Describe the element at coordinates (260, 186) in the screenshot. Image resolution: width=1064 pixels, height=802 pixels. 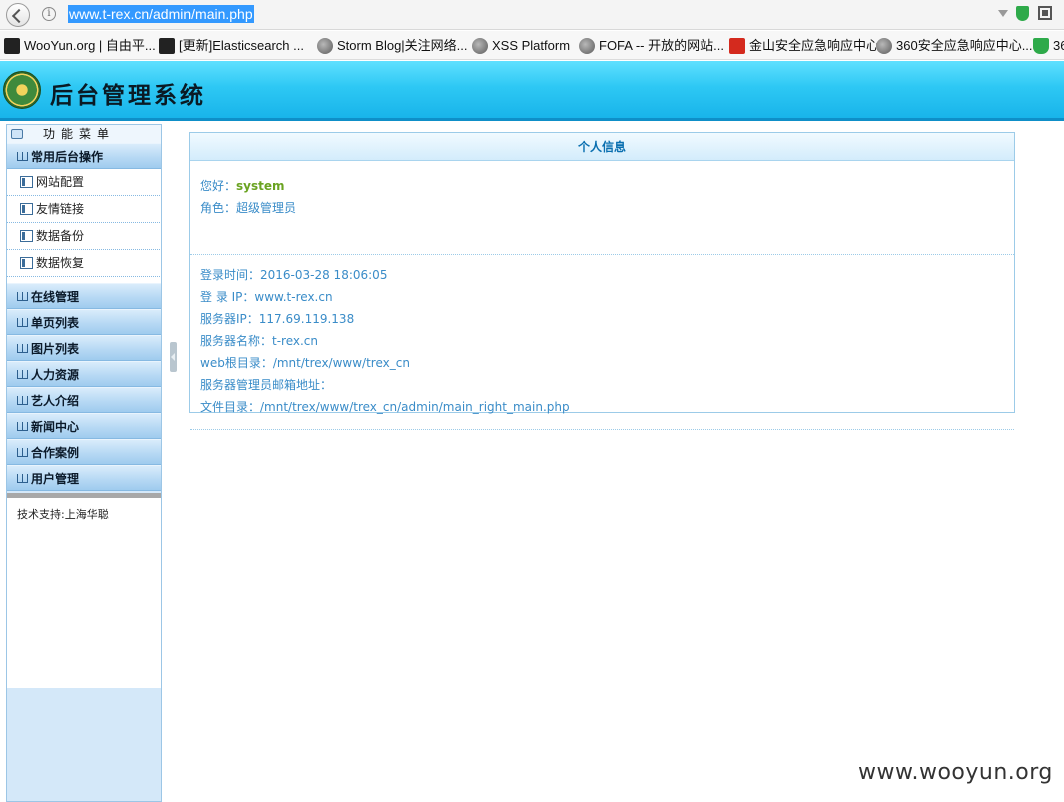
I see `username: system` at that location.